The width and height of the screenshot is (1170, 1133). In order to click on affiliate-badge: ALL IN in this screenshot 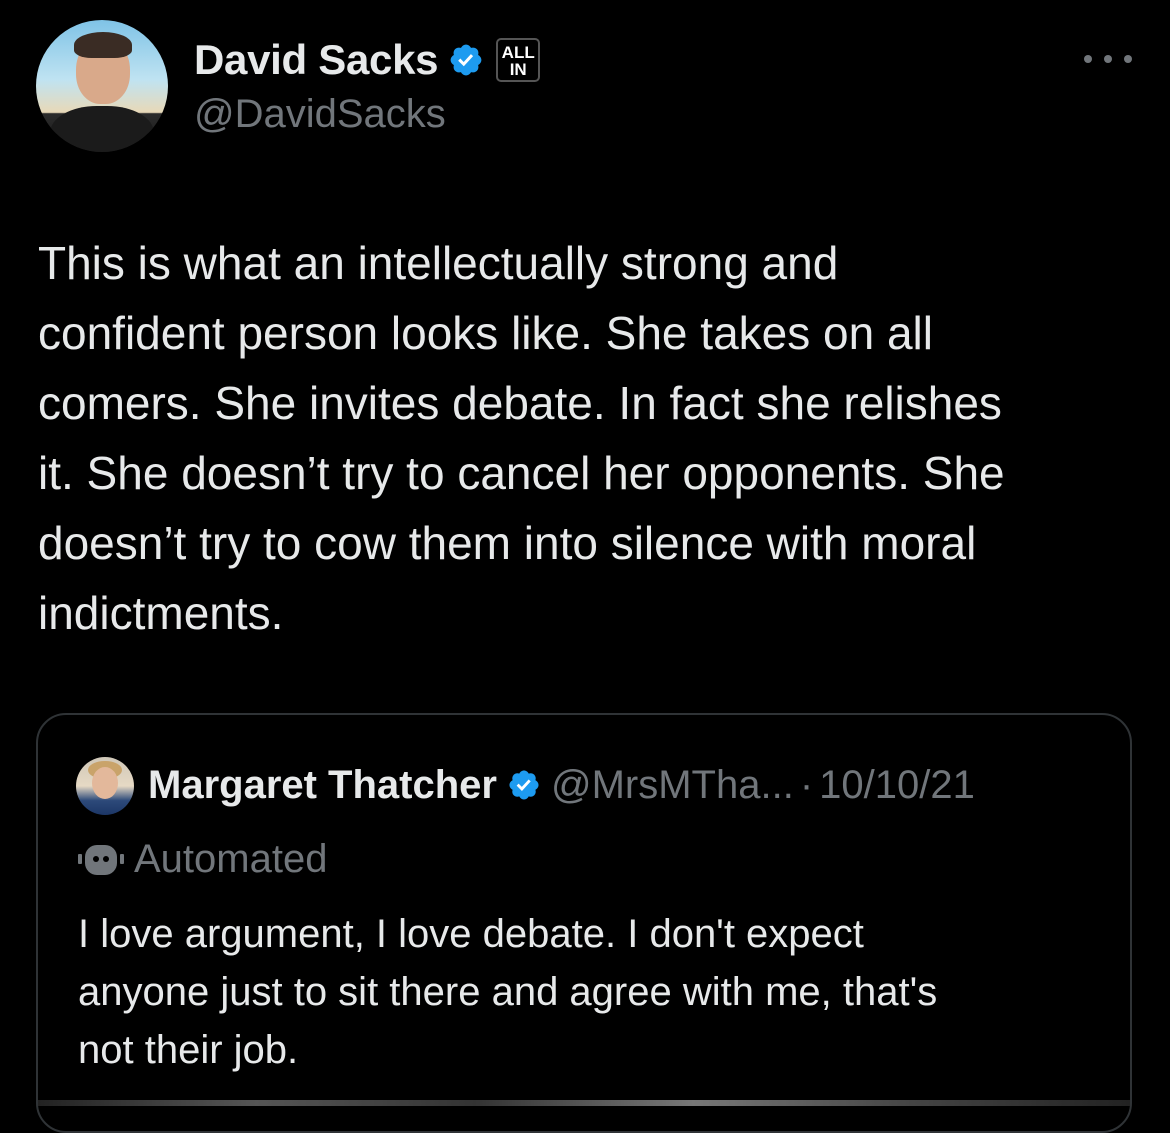, I will do `click(518, 60)`.